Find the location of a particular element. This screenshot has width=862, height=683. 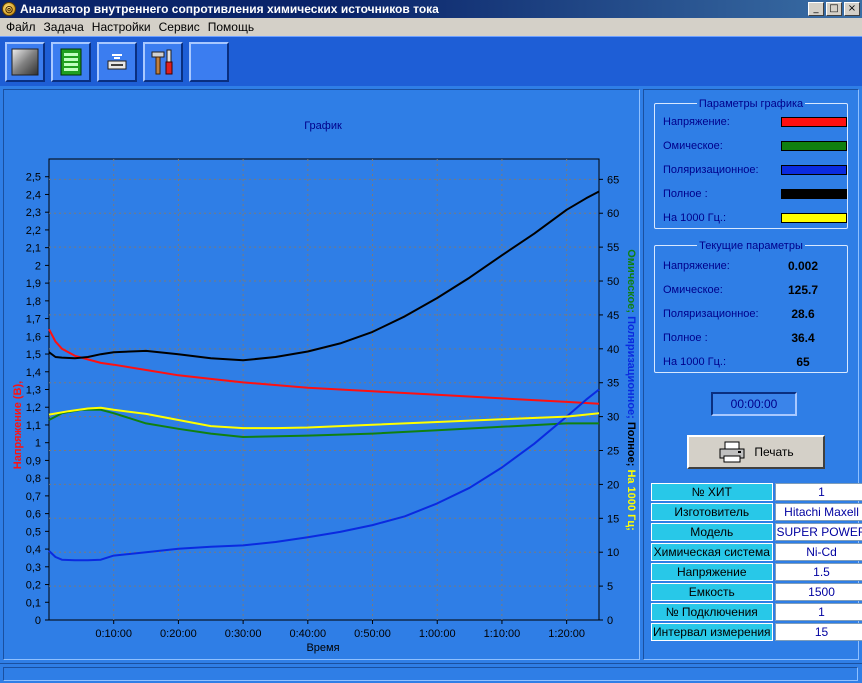

left-tick-label: 2,3 is located at coordinates (33, 213).